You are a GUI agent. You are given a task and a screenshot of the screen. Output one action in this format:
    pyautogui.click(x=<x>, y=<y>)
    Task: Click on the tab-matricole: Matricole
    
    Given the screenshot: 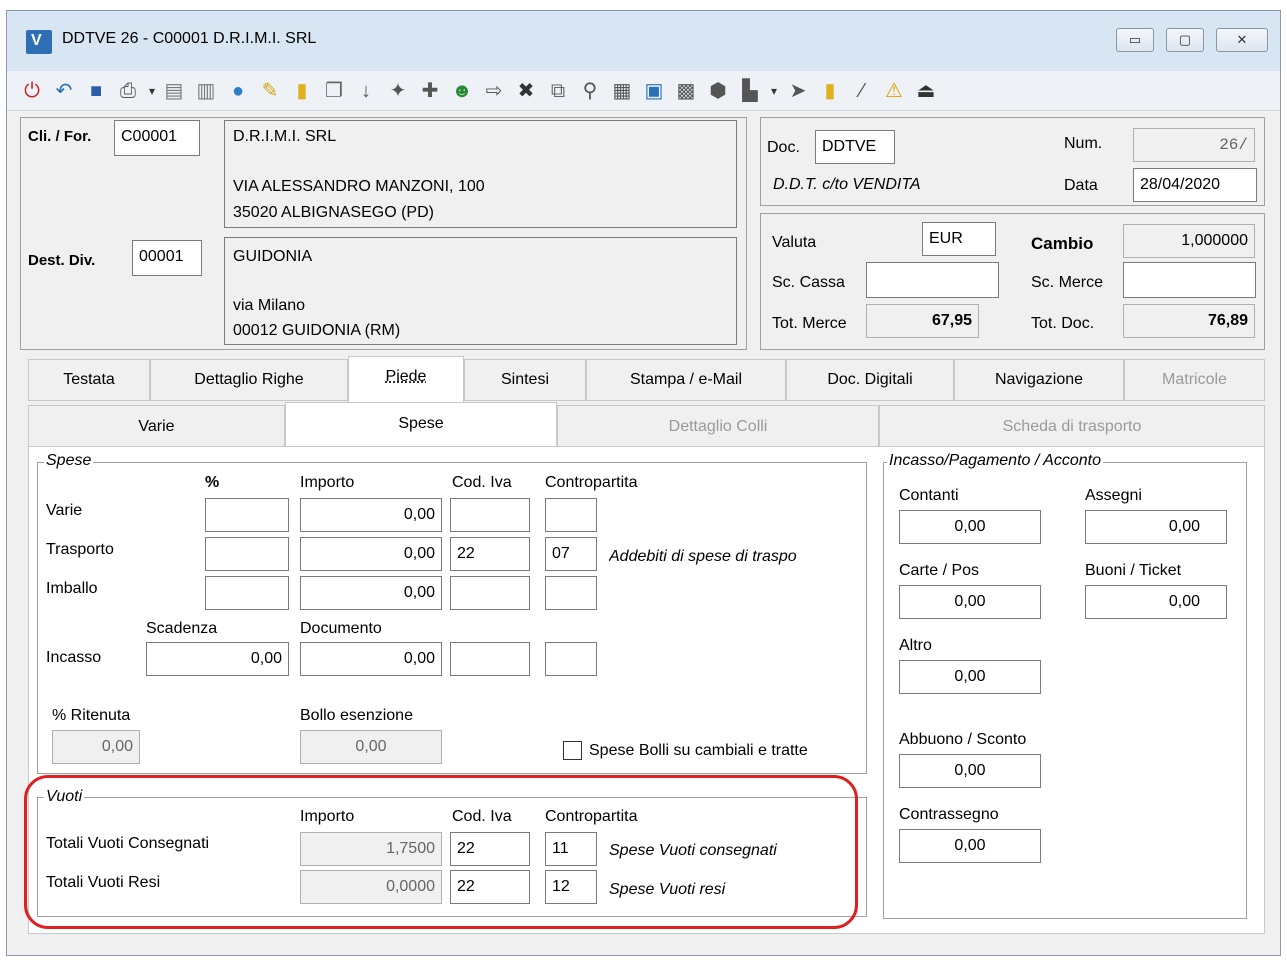 What is the action you would take?
    pyautogui.click(x=1194, y=380)
    